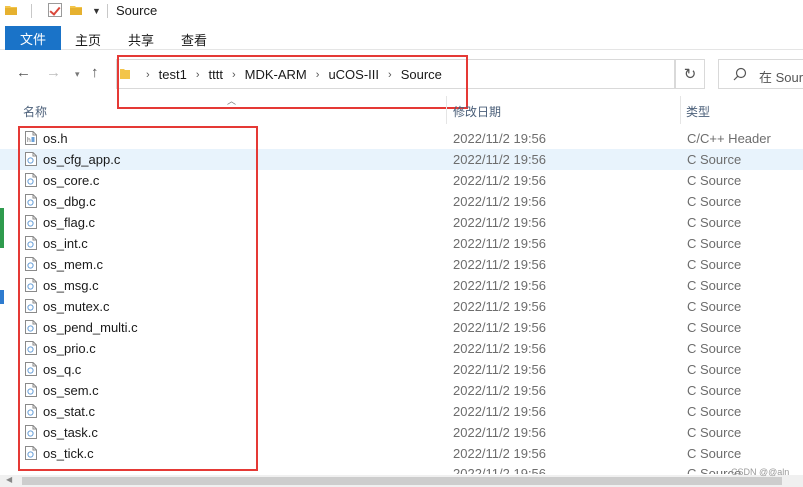 This screenshot has height=487, width=803. Describe the element at coordinates (401, 348) in the screenshot. I see `table-row: os_prio.c 2022/11/2 19:56 C Source` at that location.